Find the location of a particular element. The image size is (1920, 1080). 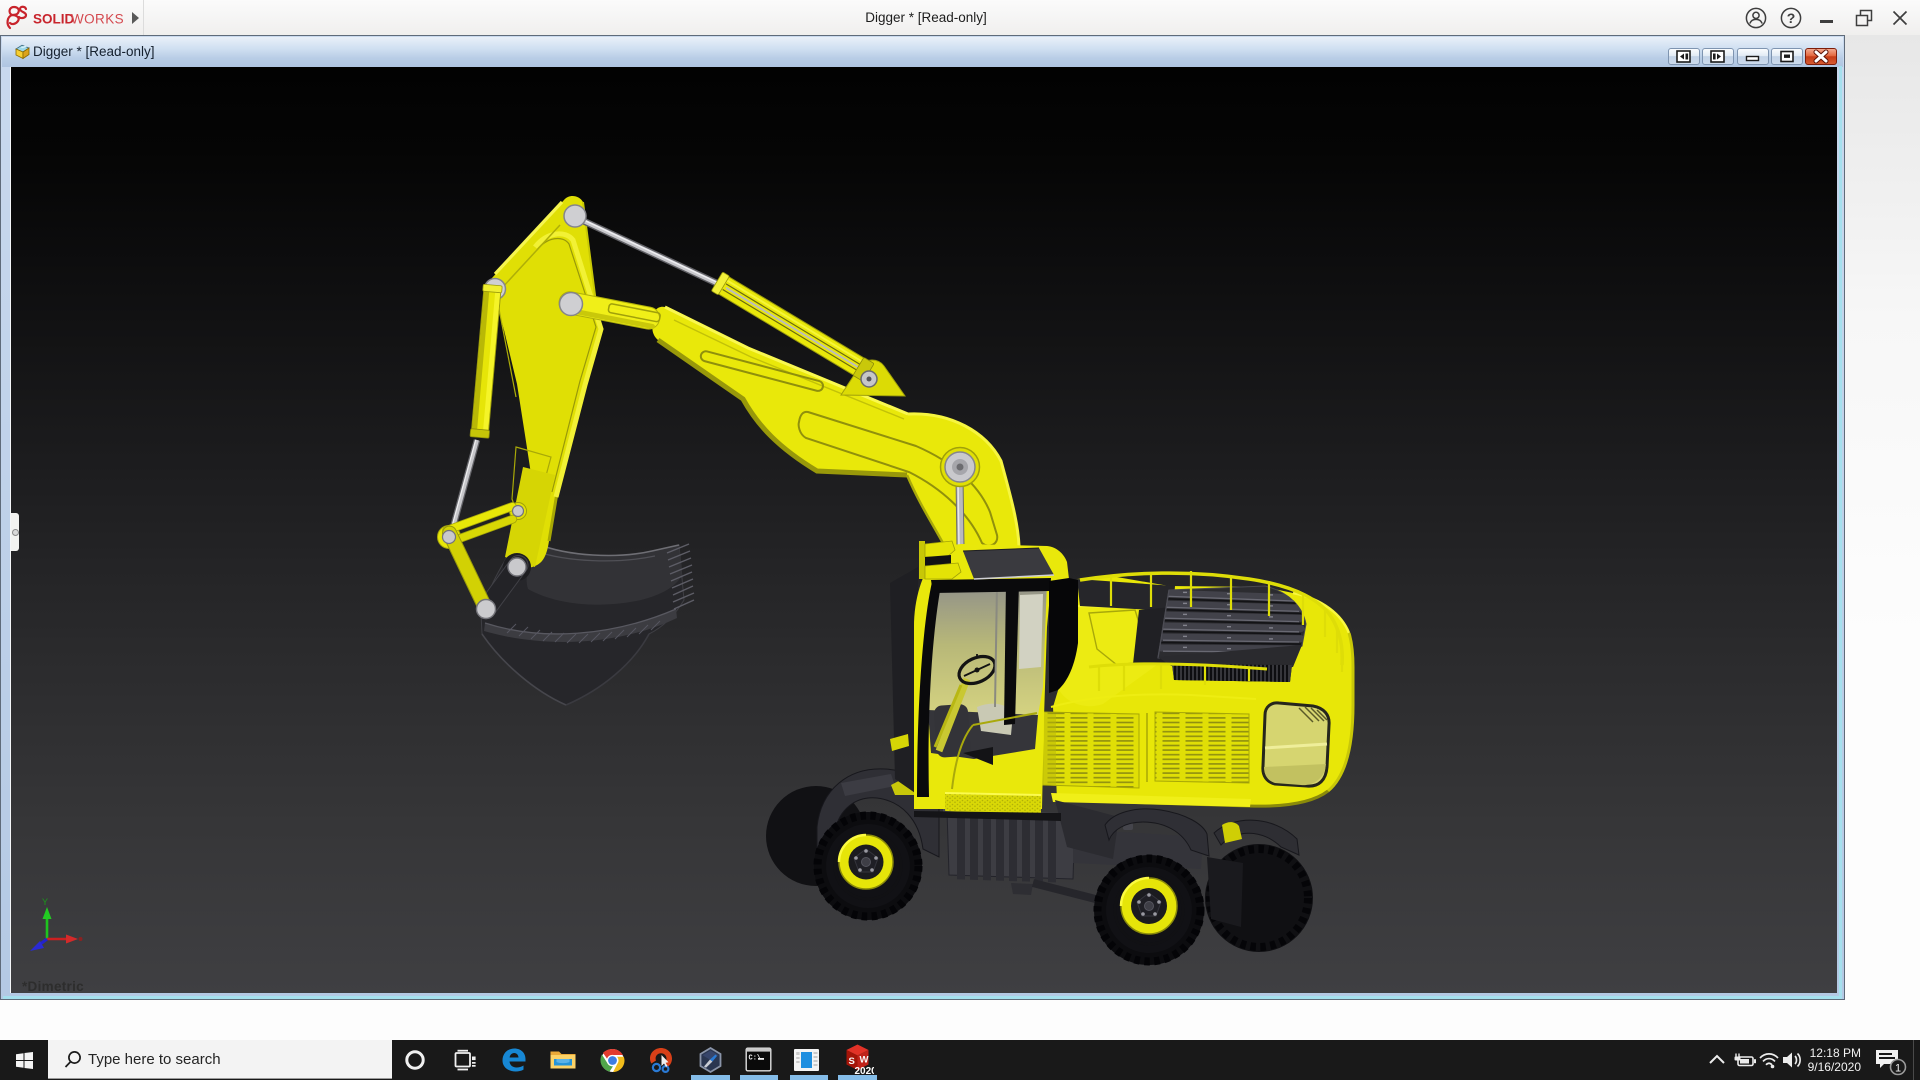

svg-text: SOLID is located at coordinates (54, 19).